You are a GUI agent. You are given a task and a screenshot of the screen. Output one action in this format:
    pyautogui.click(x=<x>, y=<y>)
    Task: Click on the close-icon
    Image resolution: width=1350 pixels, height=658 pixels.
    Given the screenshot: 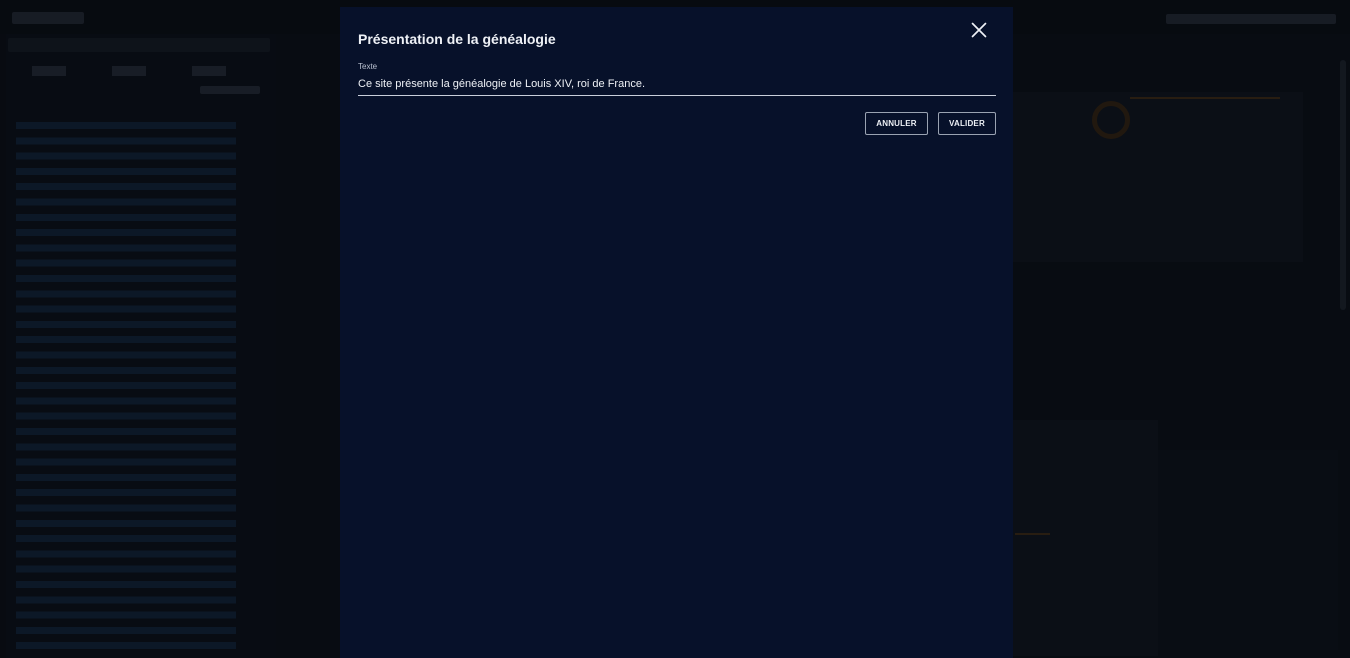 What is the action you would take?
    pyautogui.click(x=979, y=30)
    